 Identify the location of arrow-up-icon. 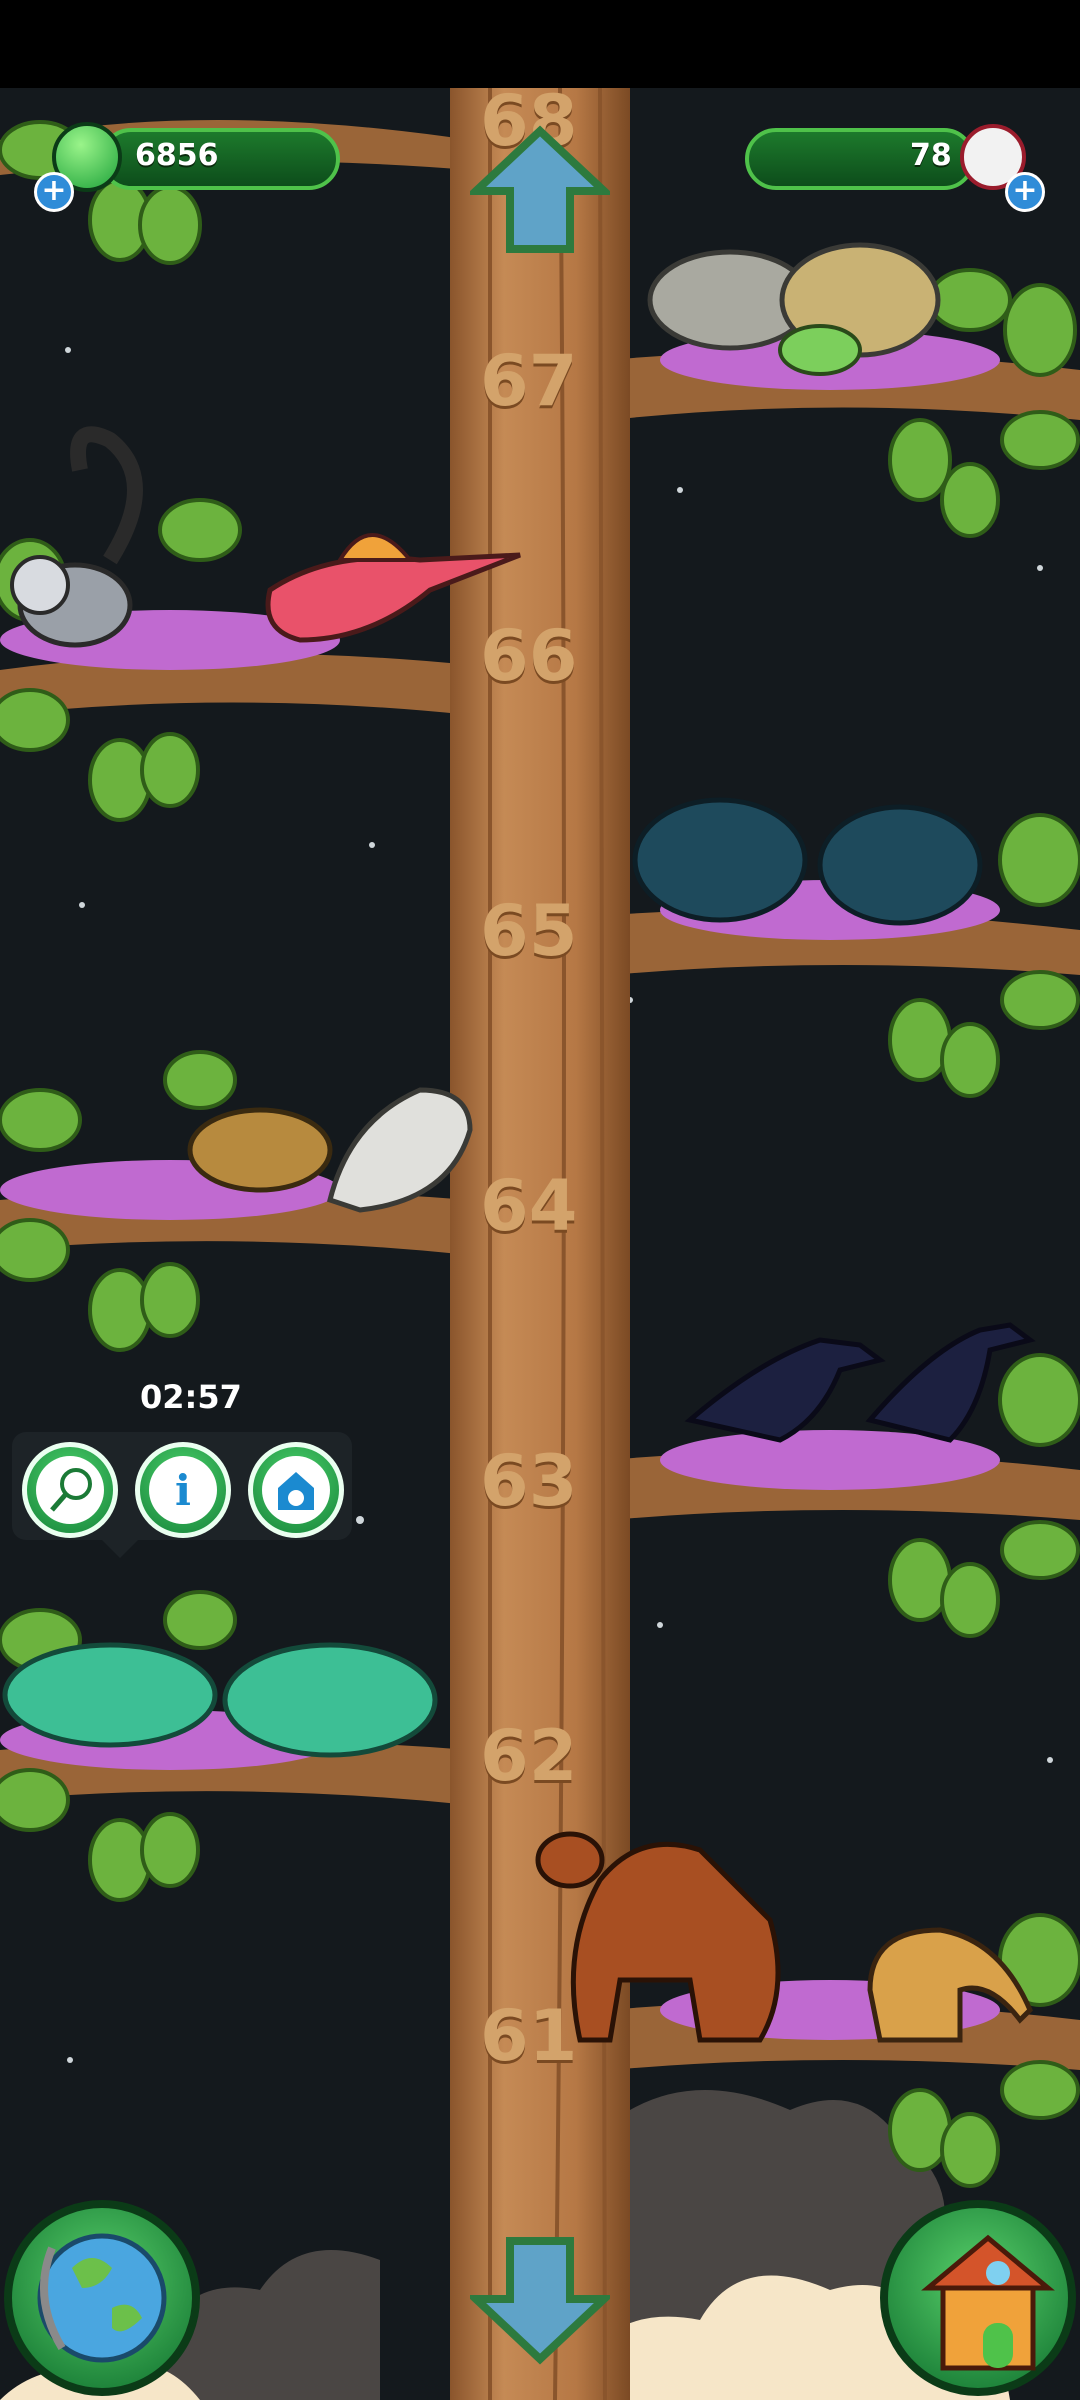
(540, 189).